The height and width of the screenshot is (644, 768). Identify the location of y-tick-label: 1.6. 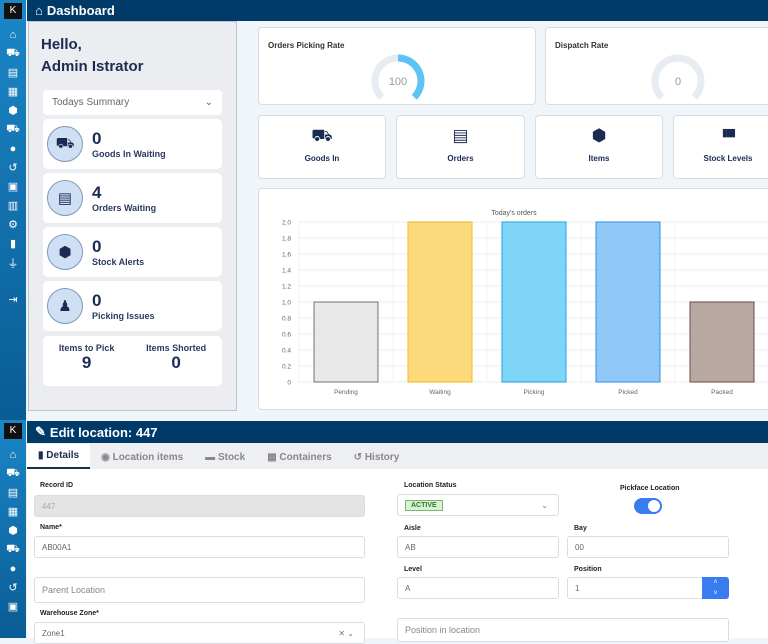
(286, 255).